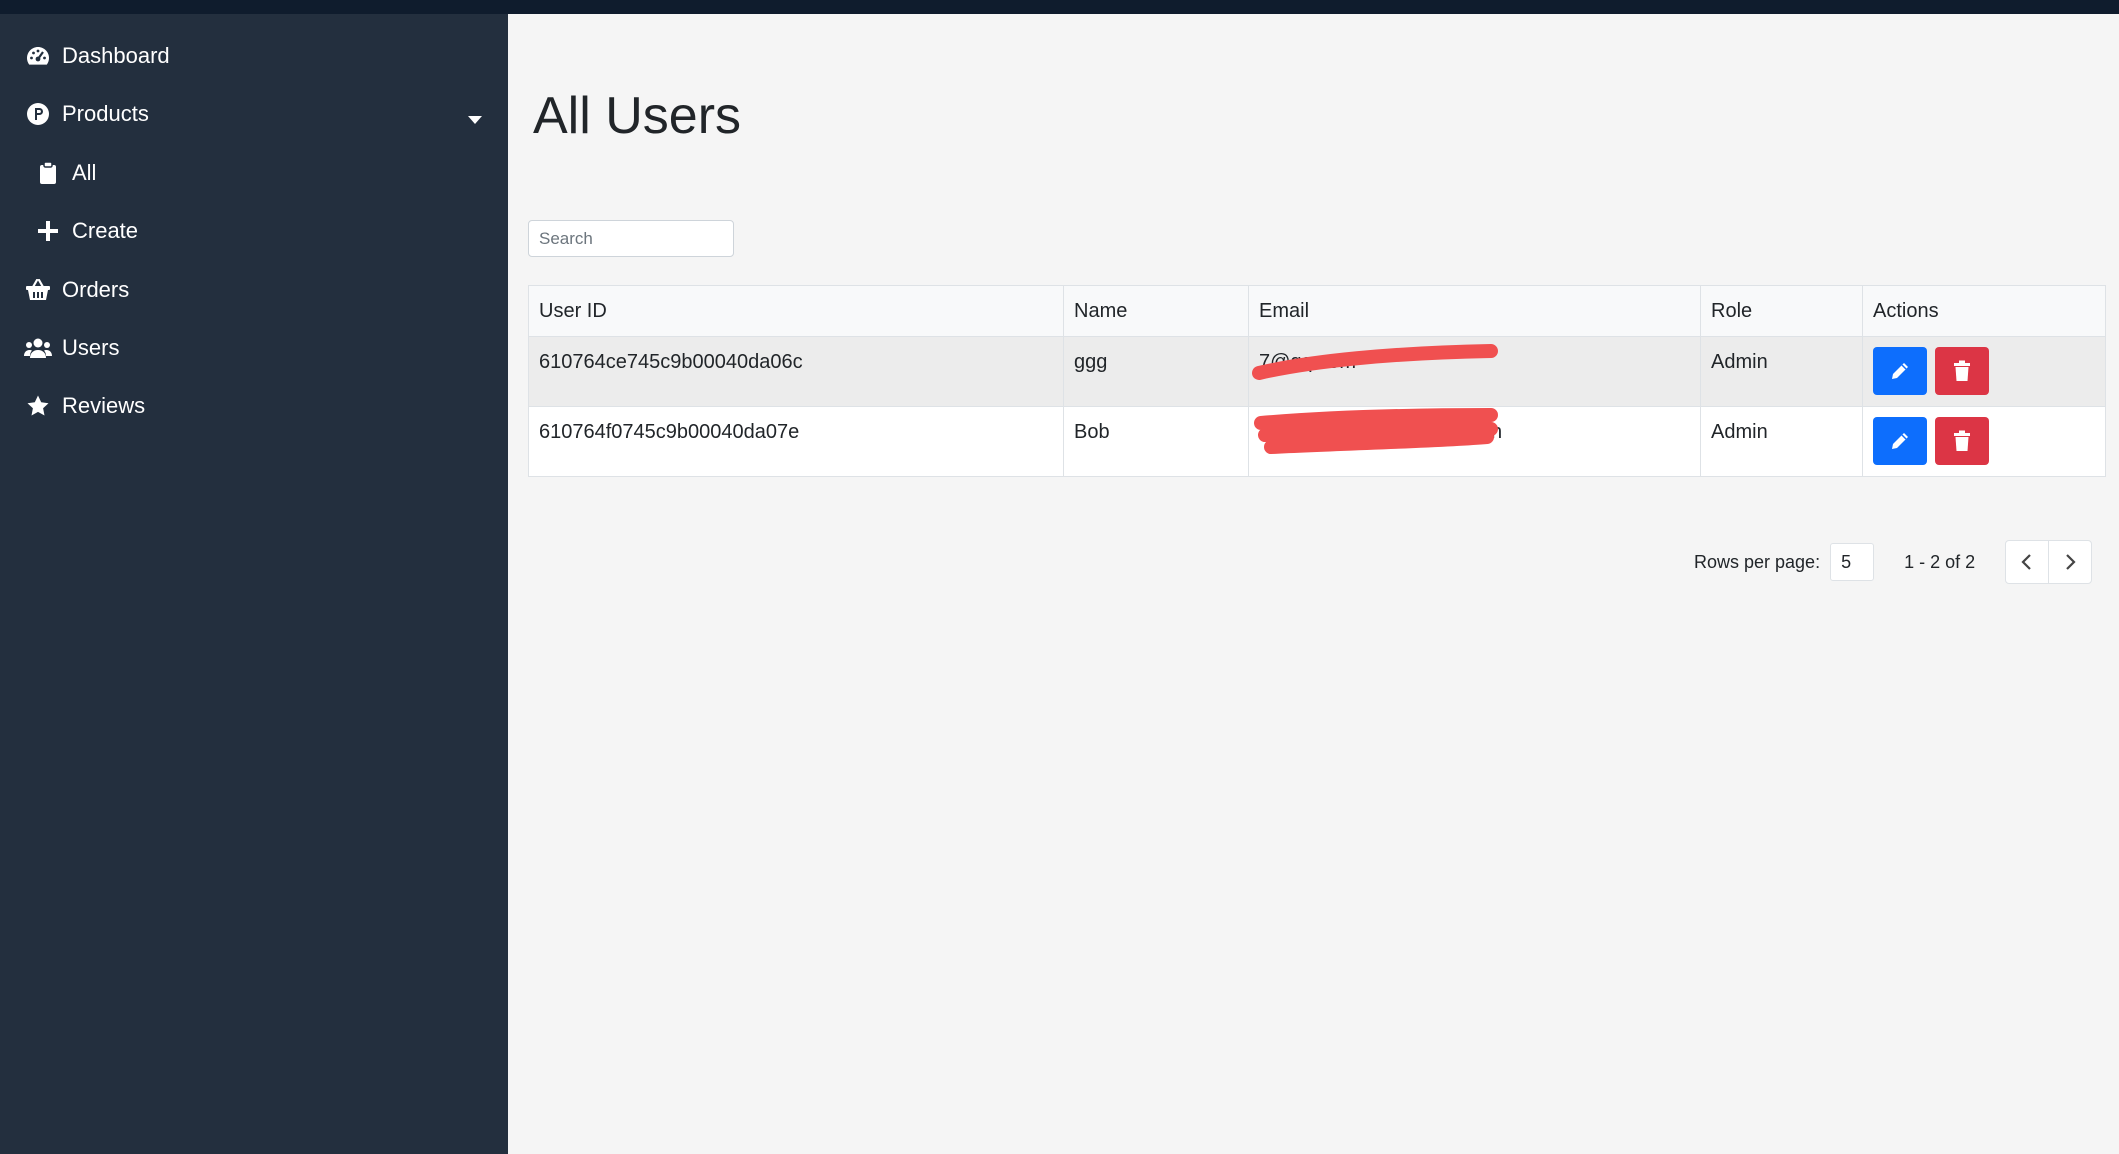 This screenshot has width=2119, height=1154. Describe the element at coordinates (1906, 310) in the screenshot. I see `column-header-actions: Actions` at that location.